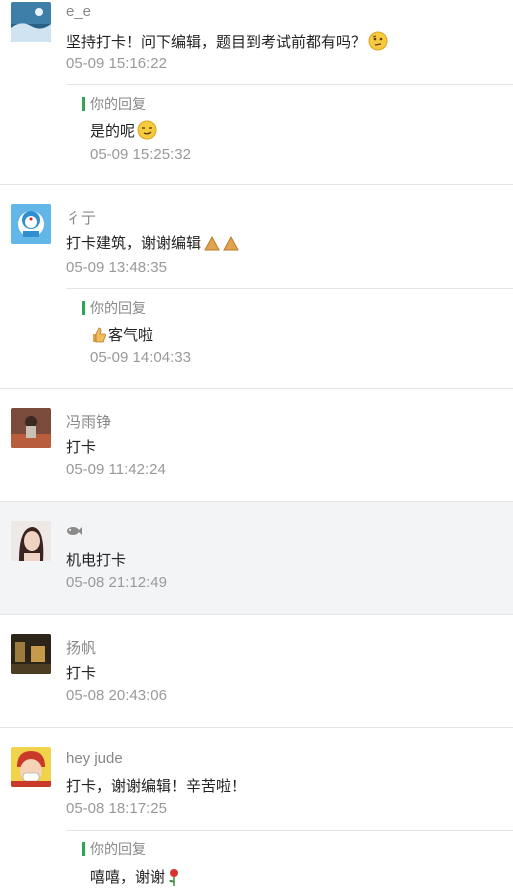  What do you see at coordinates (116, 582) in the screenshot?
I see `comment-time: 05-08 21:12:49` at bounding box center [116, 582].